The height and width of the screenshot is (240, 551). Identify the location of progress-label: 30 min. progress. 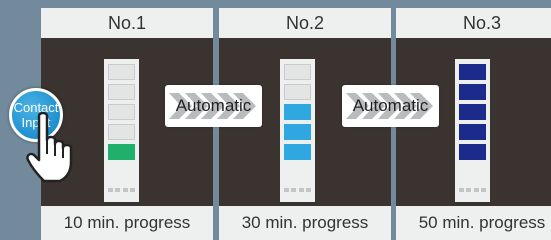
(305, 223).